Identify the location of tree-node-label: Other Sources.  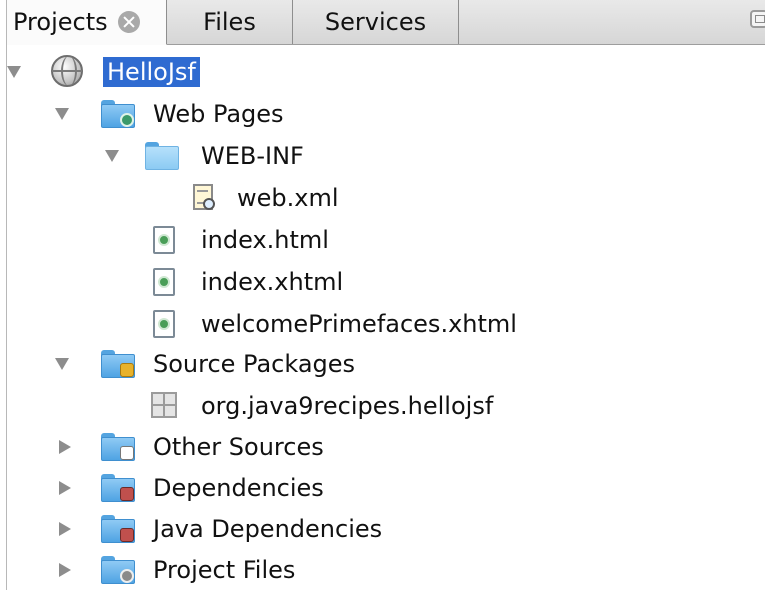
(238, 447).